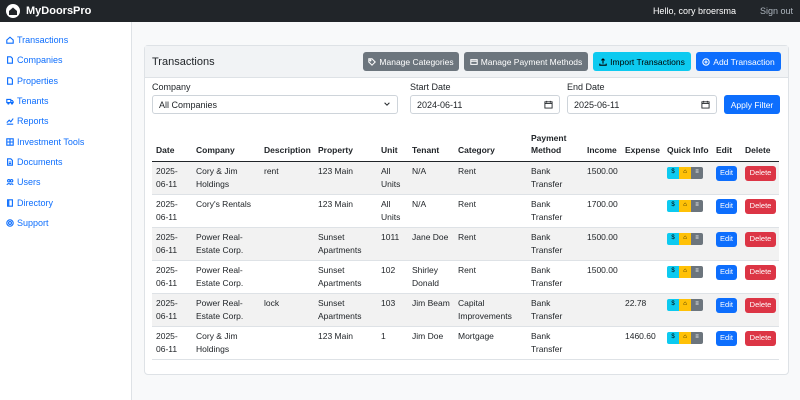 The height and width of the screenshot is (400, 800). Describe the element at coordinates (392, 178) in the screenshot. I see `cell-unit: All Units` at that location.